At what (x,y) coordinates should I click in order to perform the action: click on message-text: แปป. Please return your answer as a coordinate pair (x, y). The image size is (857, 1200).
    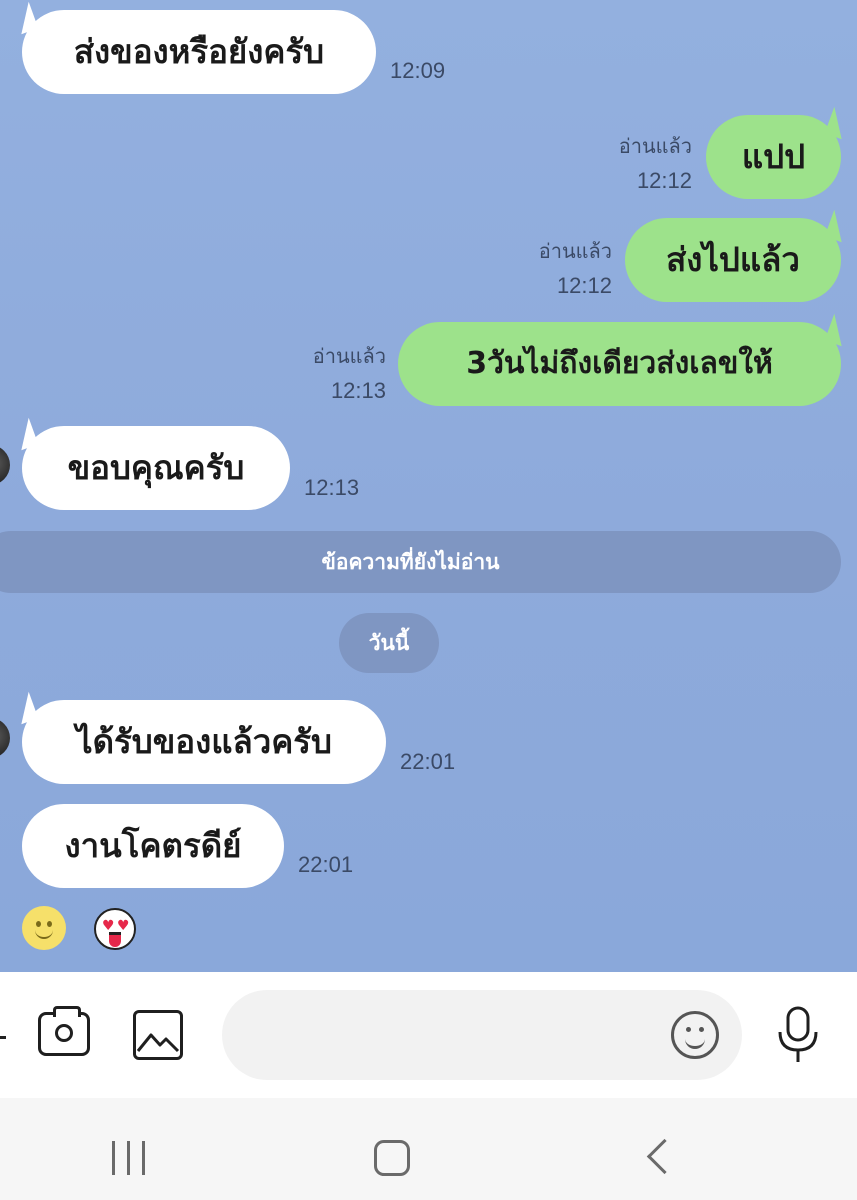
    Looking at the image, I should click on (773, 156).